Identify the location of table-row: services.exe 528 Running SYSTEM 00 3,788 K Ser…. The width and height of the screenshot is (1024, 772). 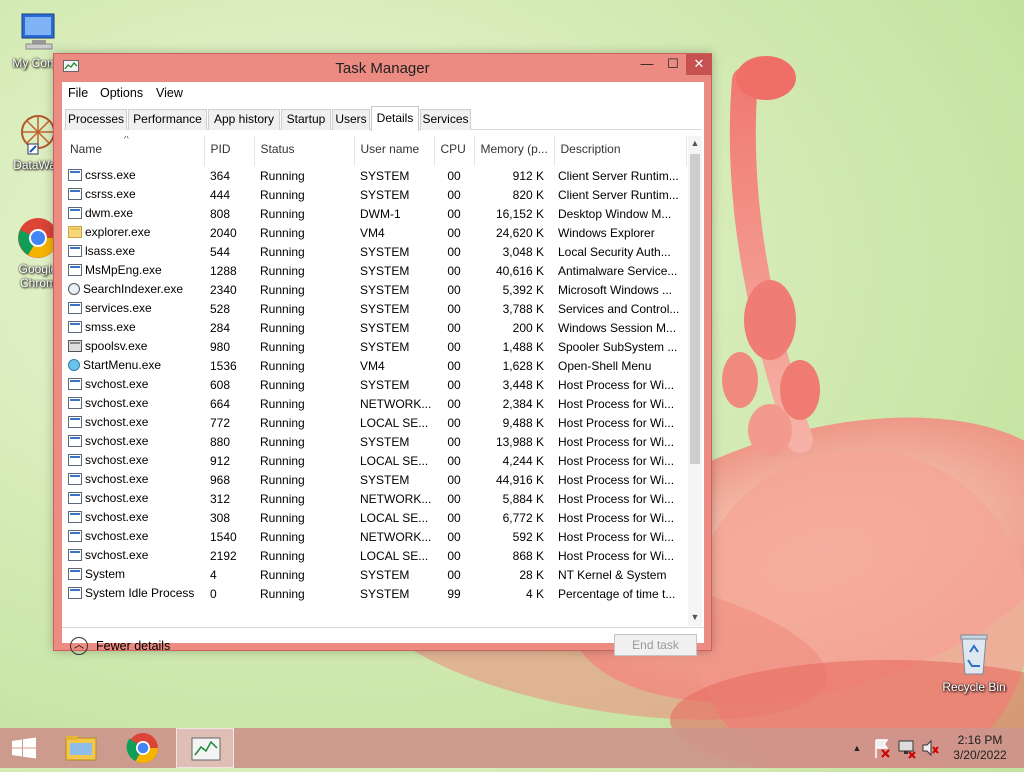
(375, 308).